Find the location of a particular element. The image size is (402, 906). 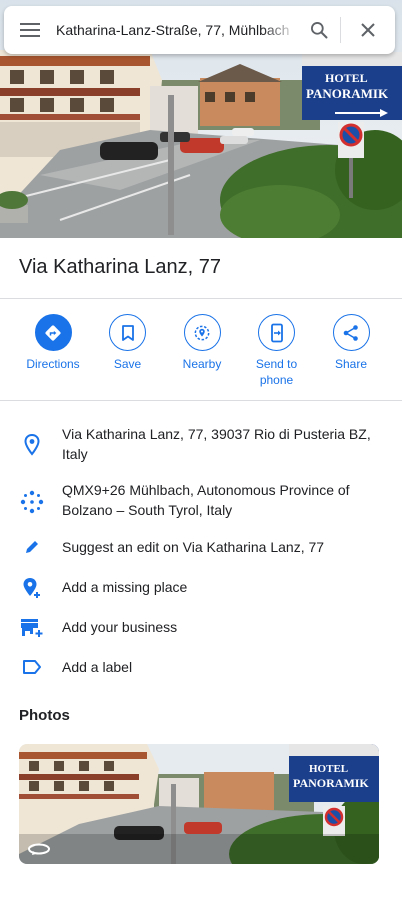

hotel-sign-line2: PANORAMIK is located at coordinates (347, 93).